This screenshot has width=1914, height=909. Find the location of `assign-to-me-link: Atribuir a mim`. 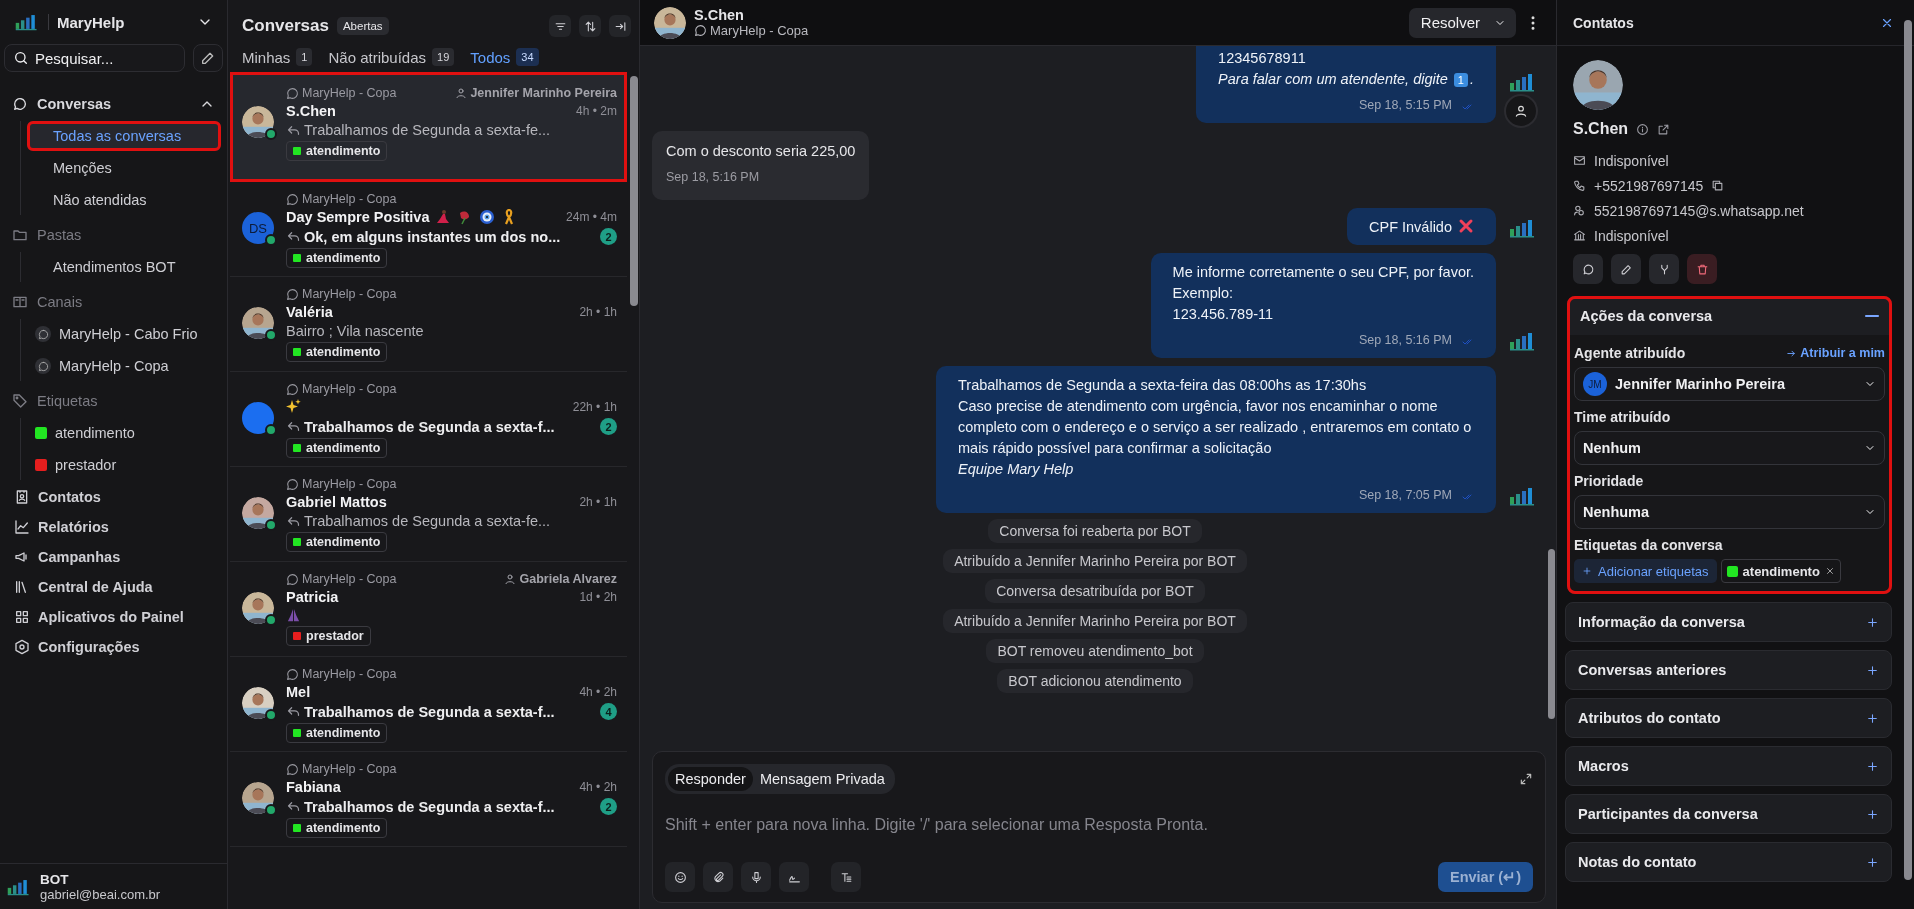

assign-to-me-link: Atribuir a mim is located at coordinates (1835, 353).